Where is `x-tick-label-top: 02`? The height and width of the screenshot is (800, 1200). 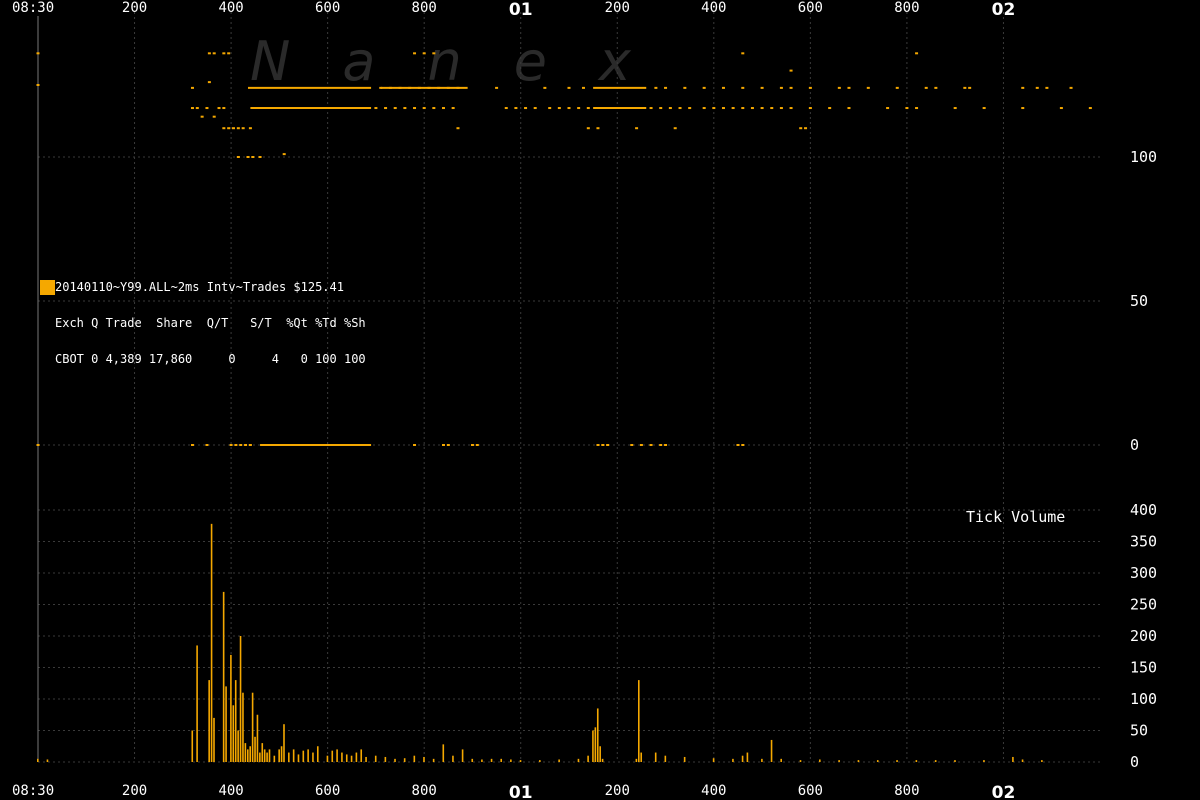
x-tick-label-top: 02 is located at coordinates (1004, 10).